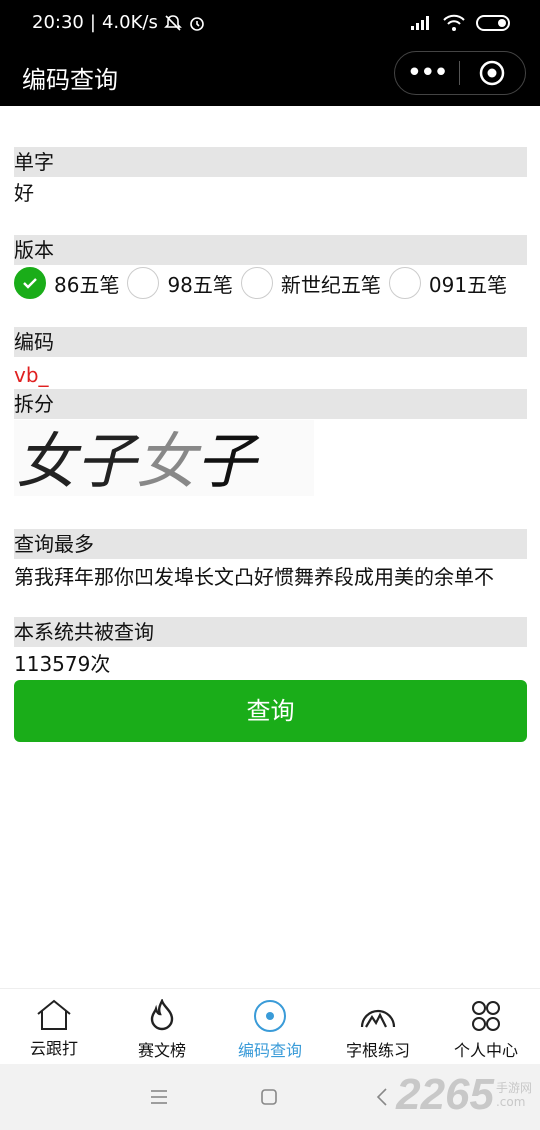 Image resolution: width=540 pixels, height=1130 pixels. Describe the element at coordinates (172, 22) in the screenshot. I see `mute-bell-icon` at that location.